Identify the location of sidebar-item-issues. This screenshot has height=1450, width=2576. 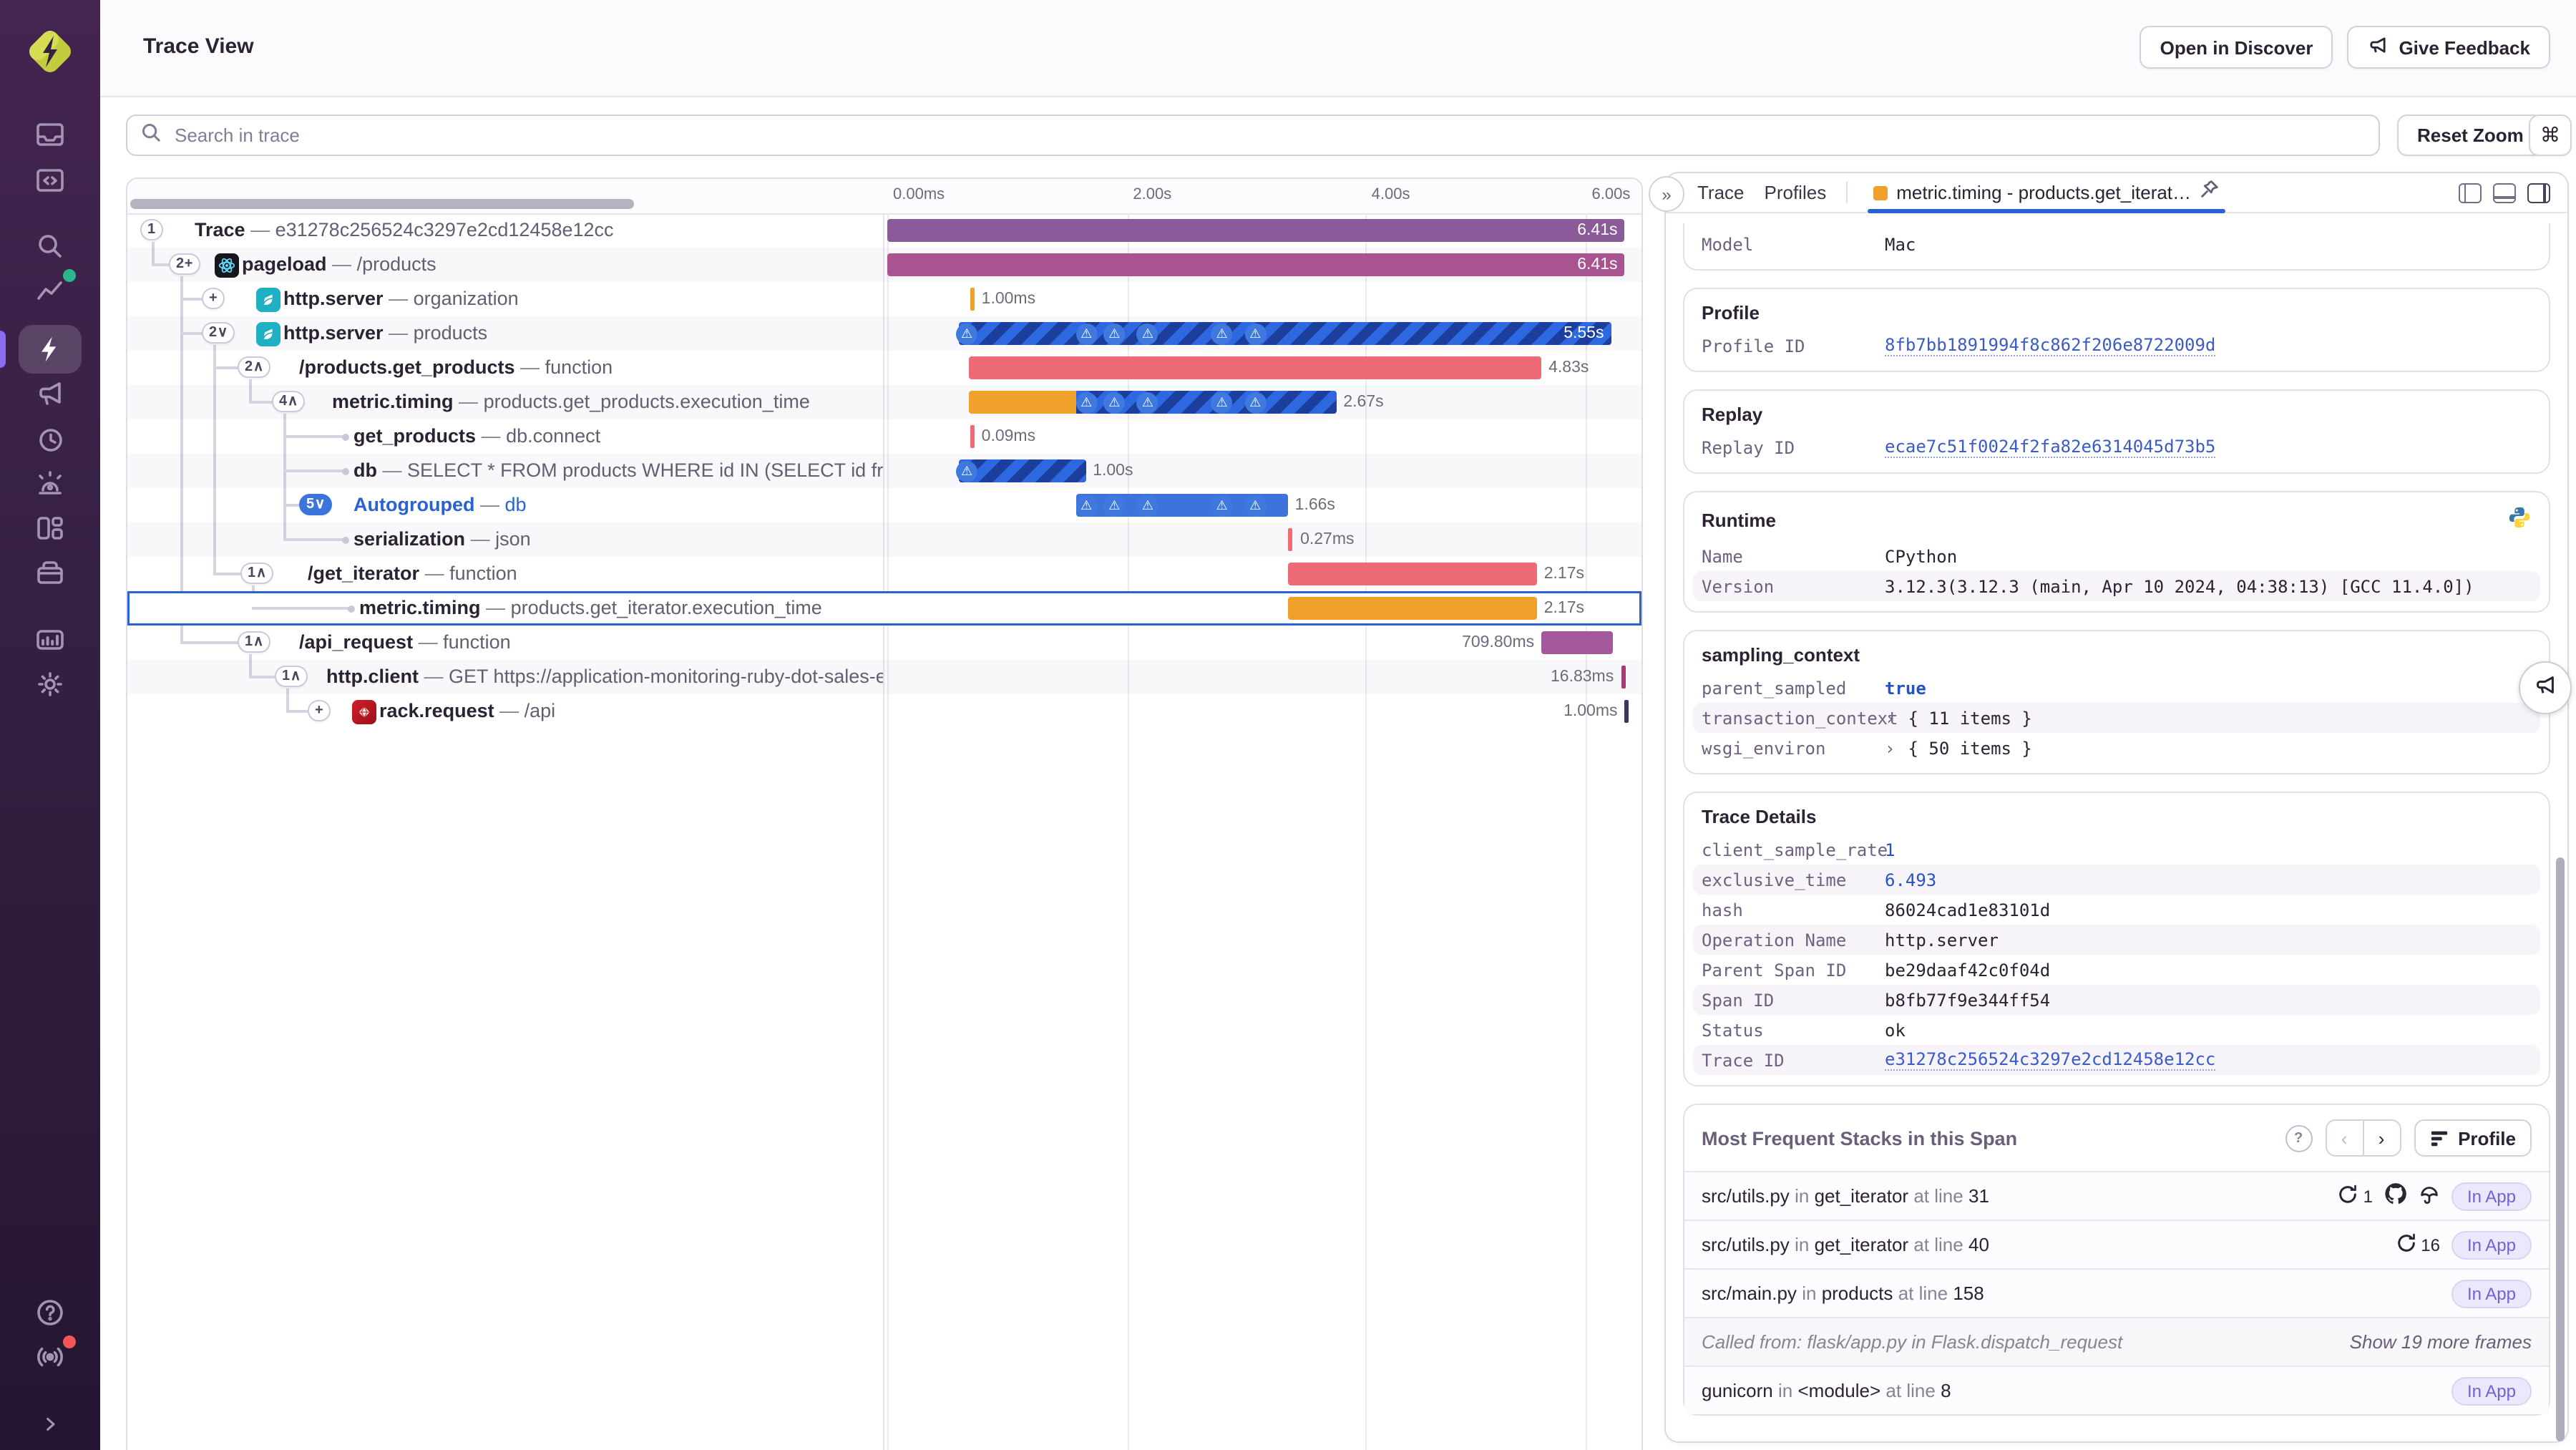
(50, 134).